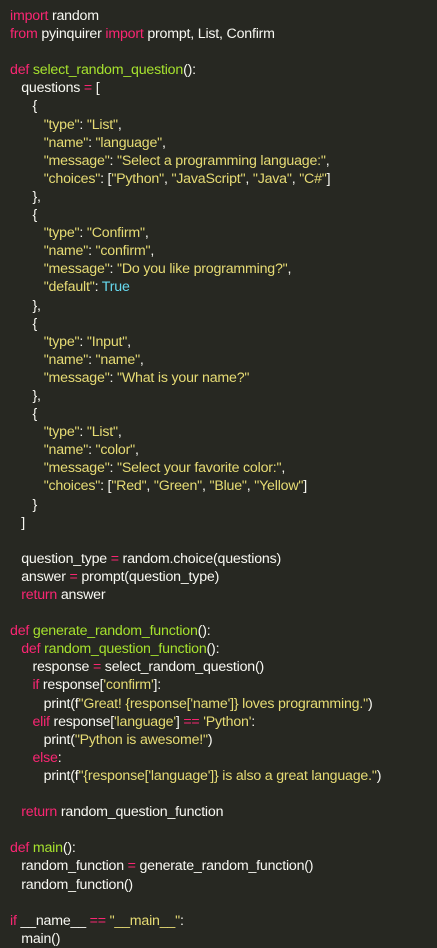 Image resolution: width=437 pixels, height=948 pixels. I want to click on string-token: "name", so click(66, 251).